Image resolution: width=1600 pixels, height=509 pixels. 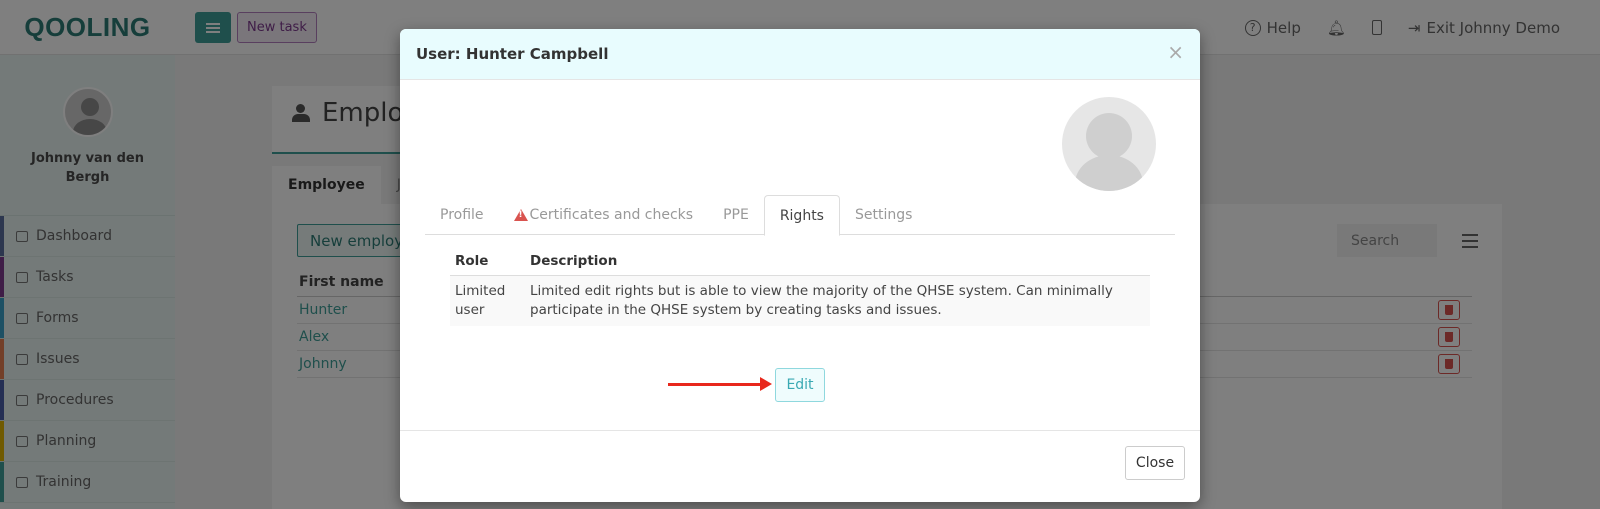 I want to click on user-avatar, so click(x=1109, y=144).